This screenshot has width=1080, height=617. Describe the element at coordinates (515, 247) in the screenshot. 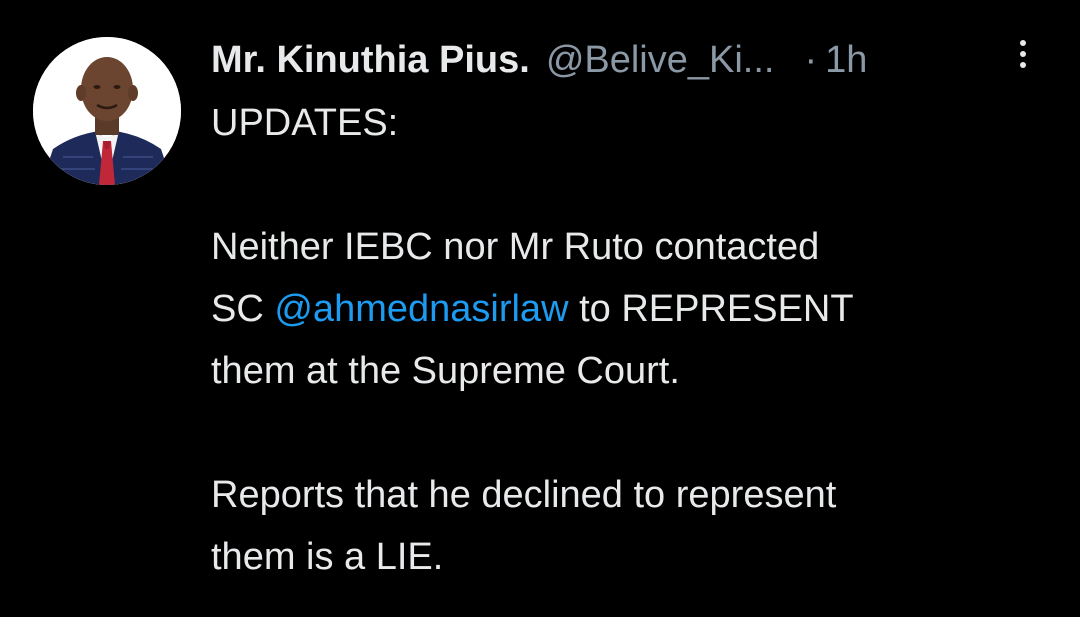

I see `tweet-line: Neither IEBC nor Mr Ruto contacted` at that location.